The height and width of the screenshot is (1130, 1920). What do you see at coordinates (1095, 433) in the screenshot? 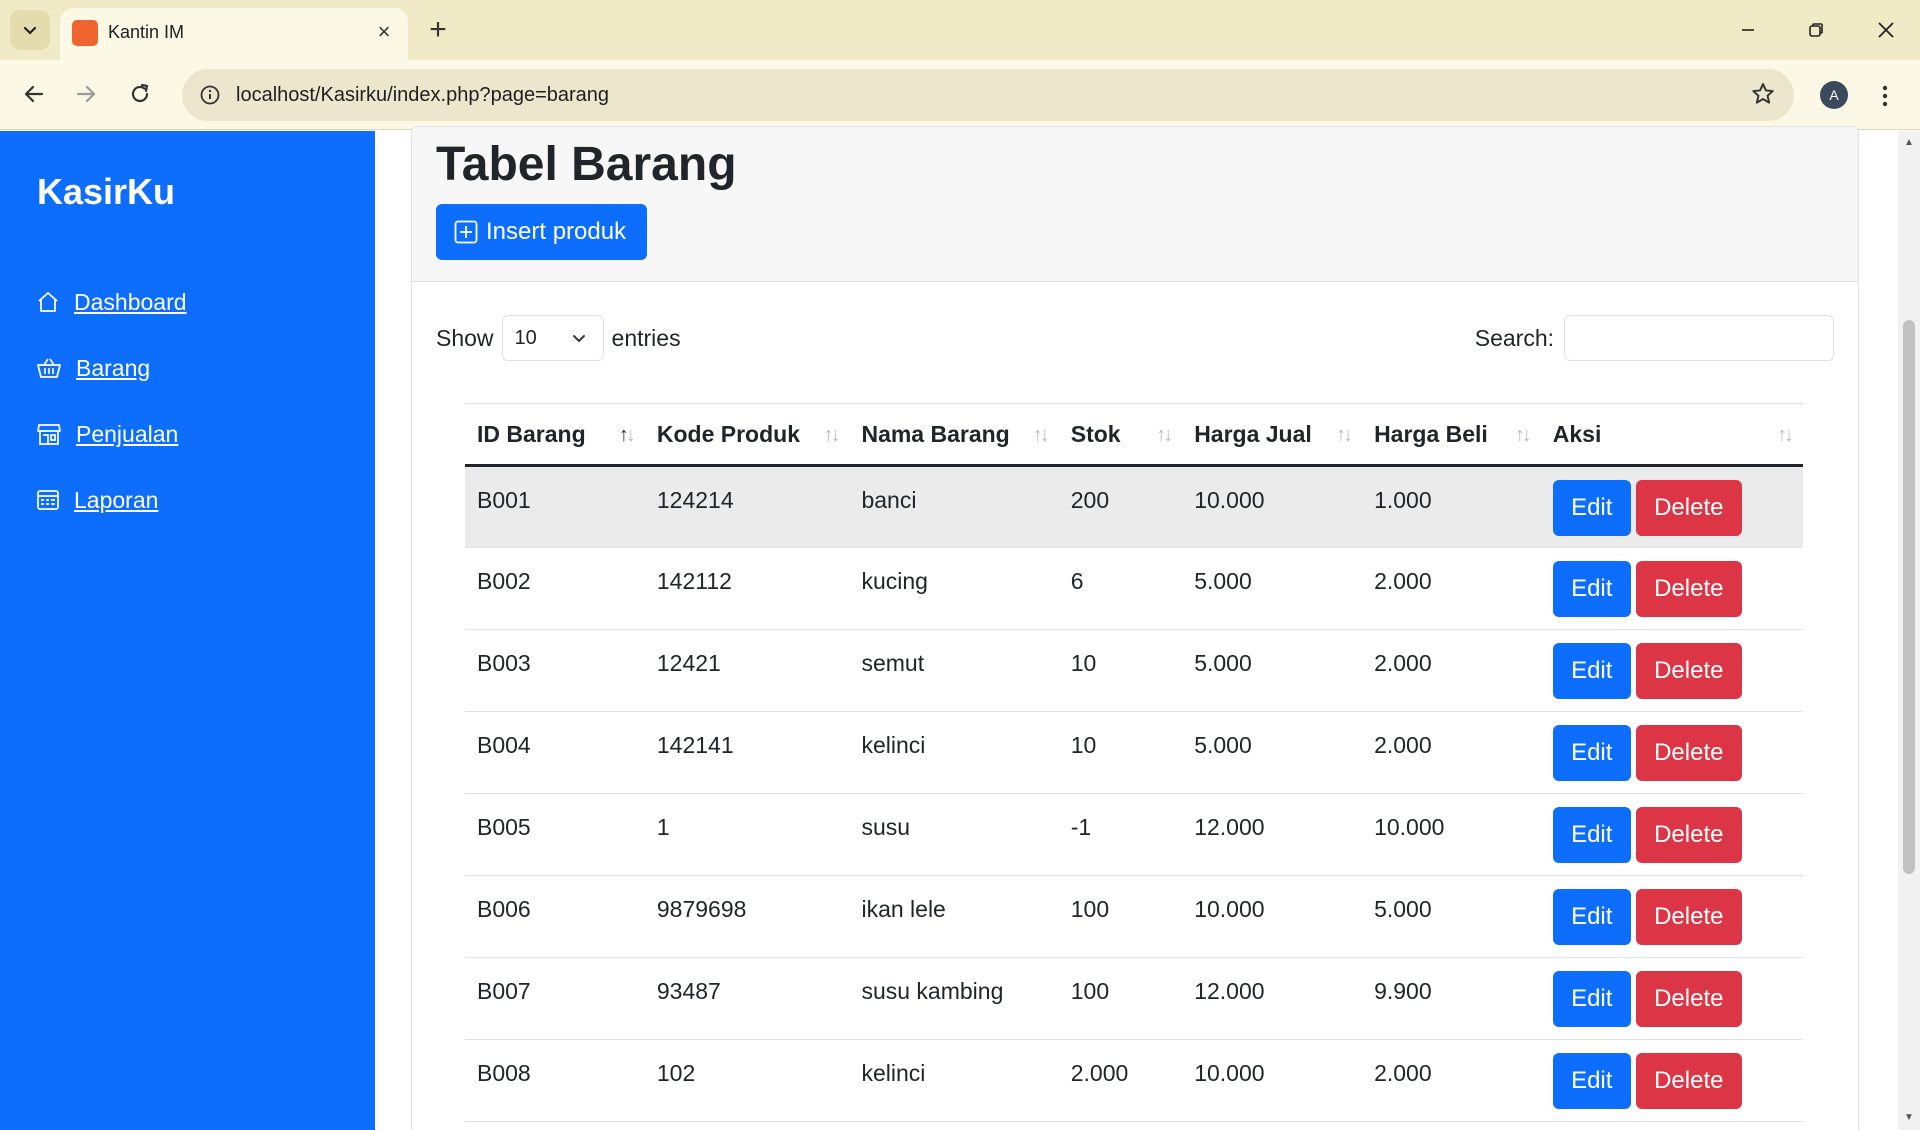
I see `column-header-label: Stok` at bounding box center [1095, 433].